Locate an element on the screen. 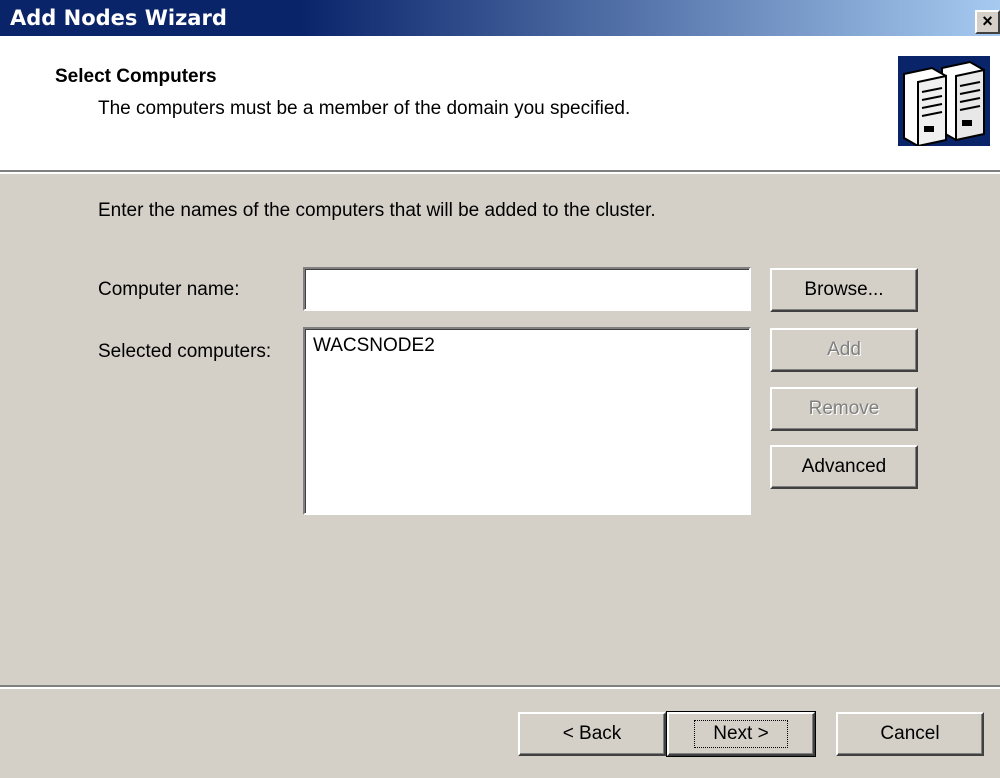 The width and height of the screenshot is (1000, 778). add-button: Add is located at coordinates (844, 350).